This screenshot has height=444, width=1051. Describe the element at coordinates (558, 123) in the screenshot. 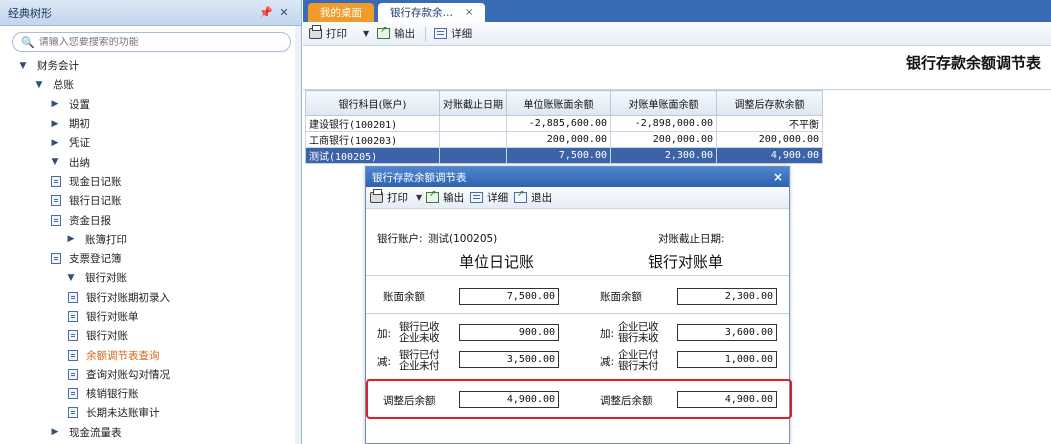

I see `table-cell: -2,885,600.00` at that location.